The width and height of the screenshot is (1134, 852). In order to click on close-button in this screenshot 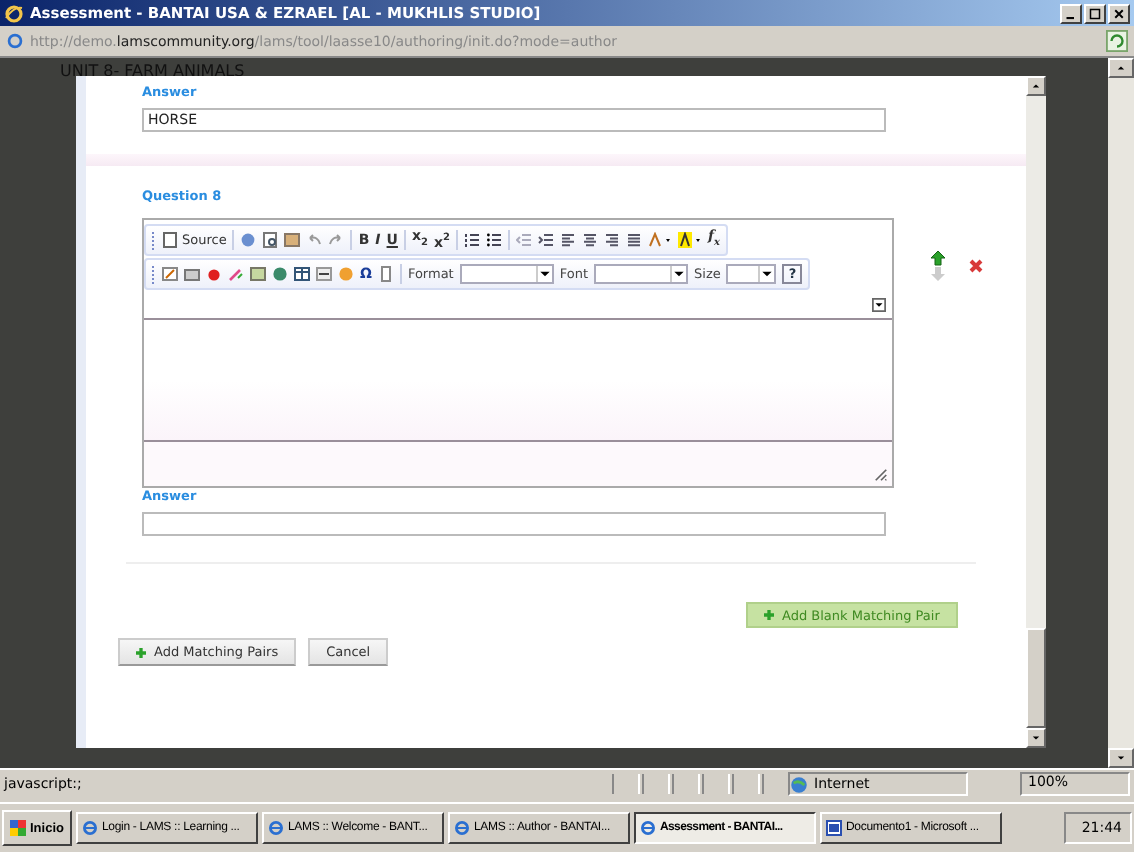, I will do `click(1119, 13)`.